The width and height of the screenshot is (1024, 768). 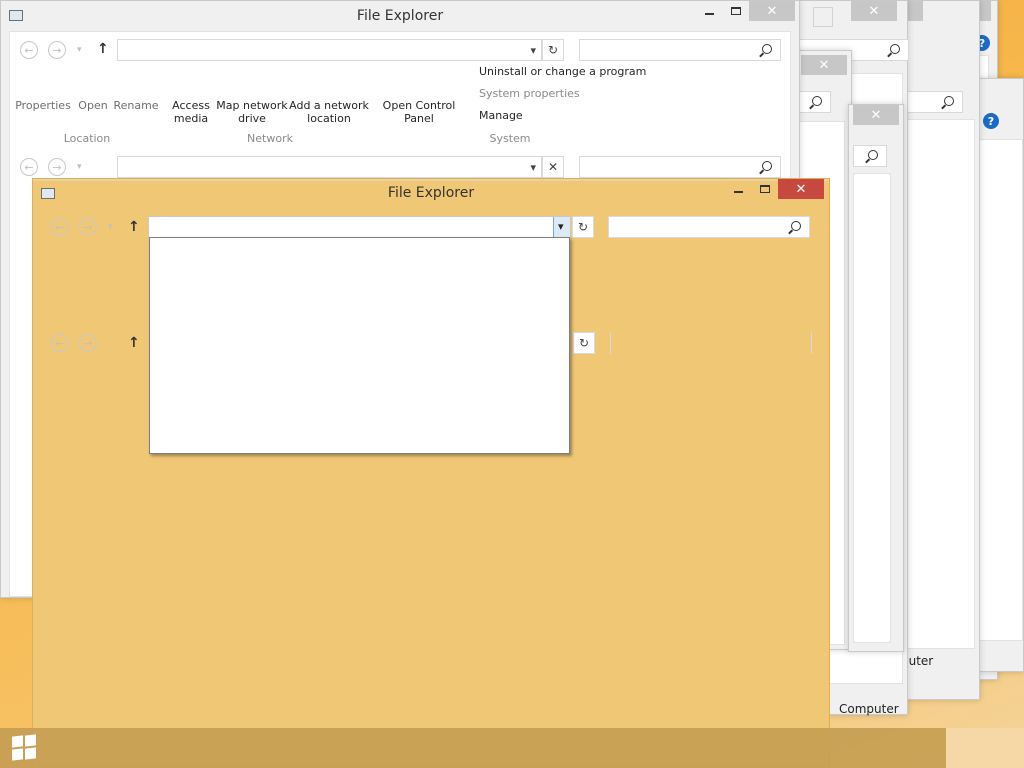 What do you see at coordinates (823, 17) in the screenshot?
I see `chevron-up-icon` at bounding box center [823, 17].